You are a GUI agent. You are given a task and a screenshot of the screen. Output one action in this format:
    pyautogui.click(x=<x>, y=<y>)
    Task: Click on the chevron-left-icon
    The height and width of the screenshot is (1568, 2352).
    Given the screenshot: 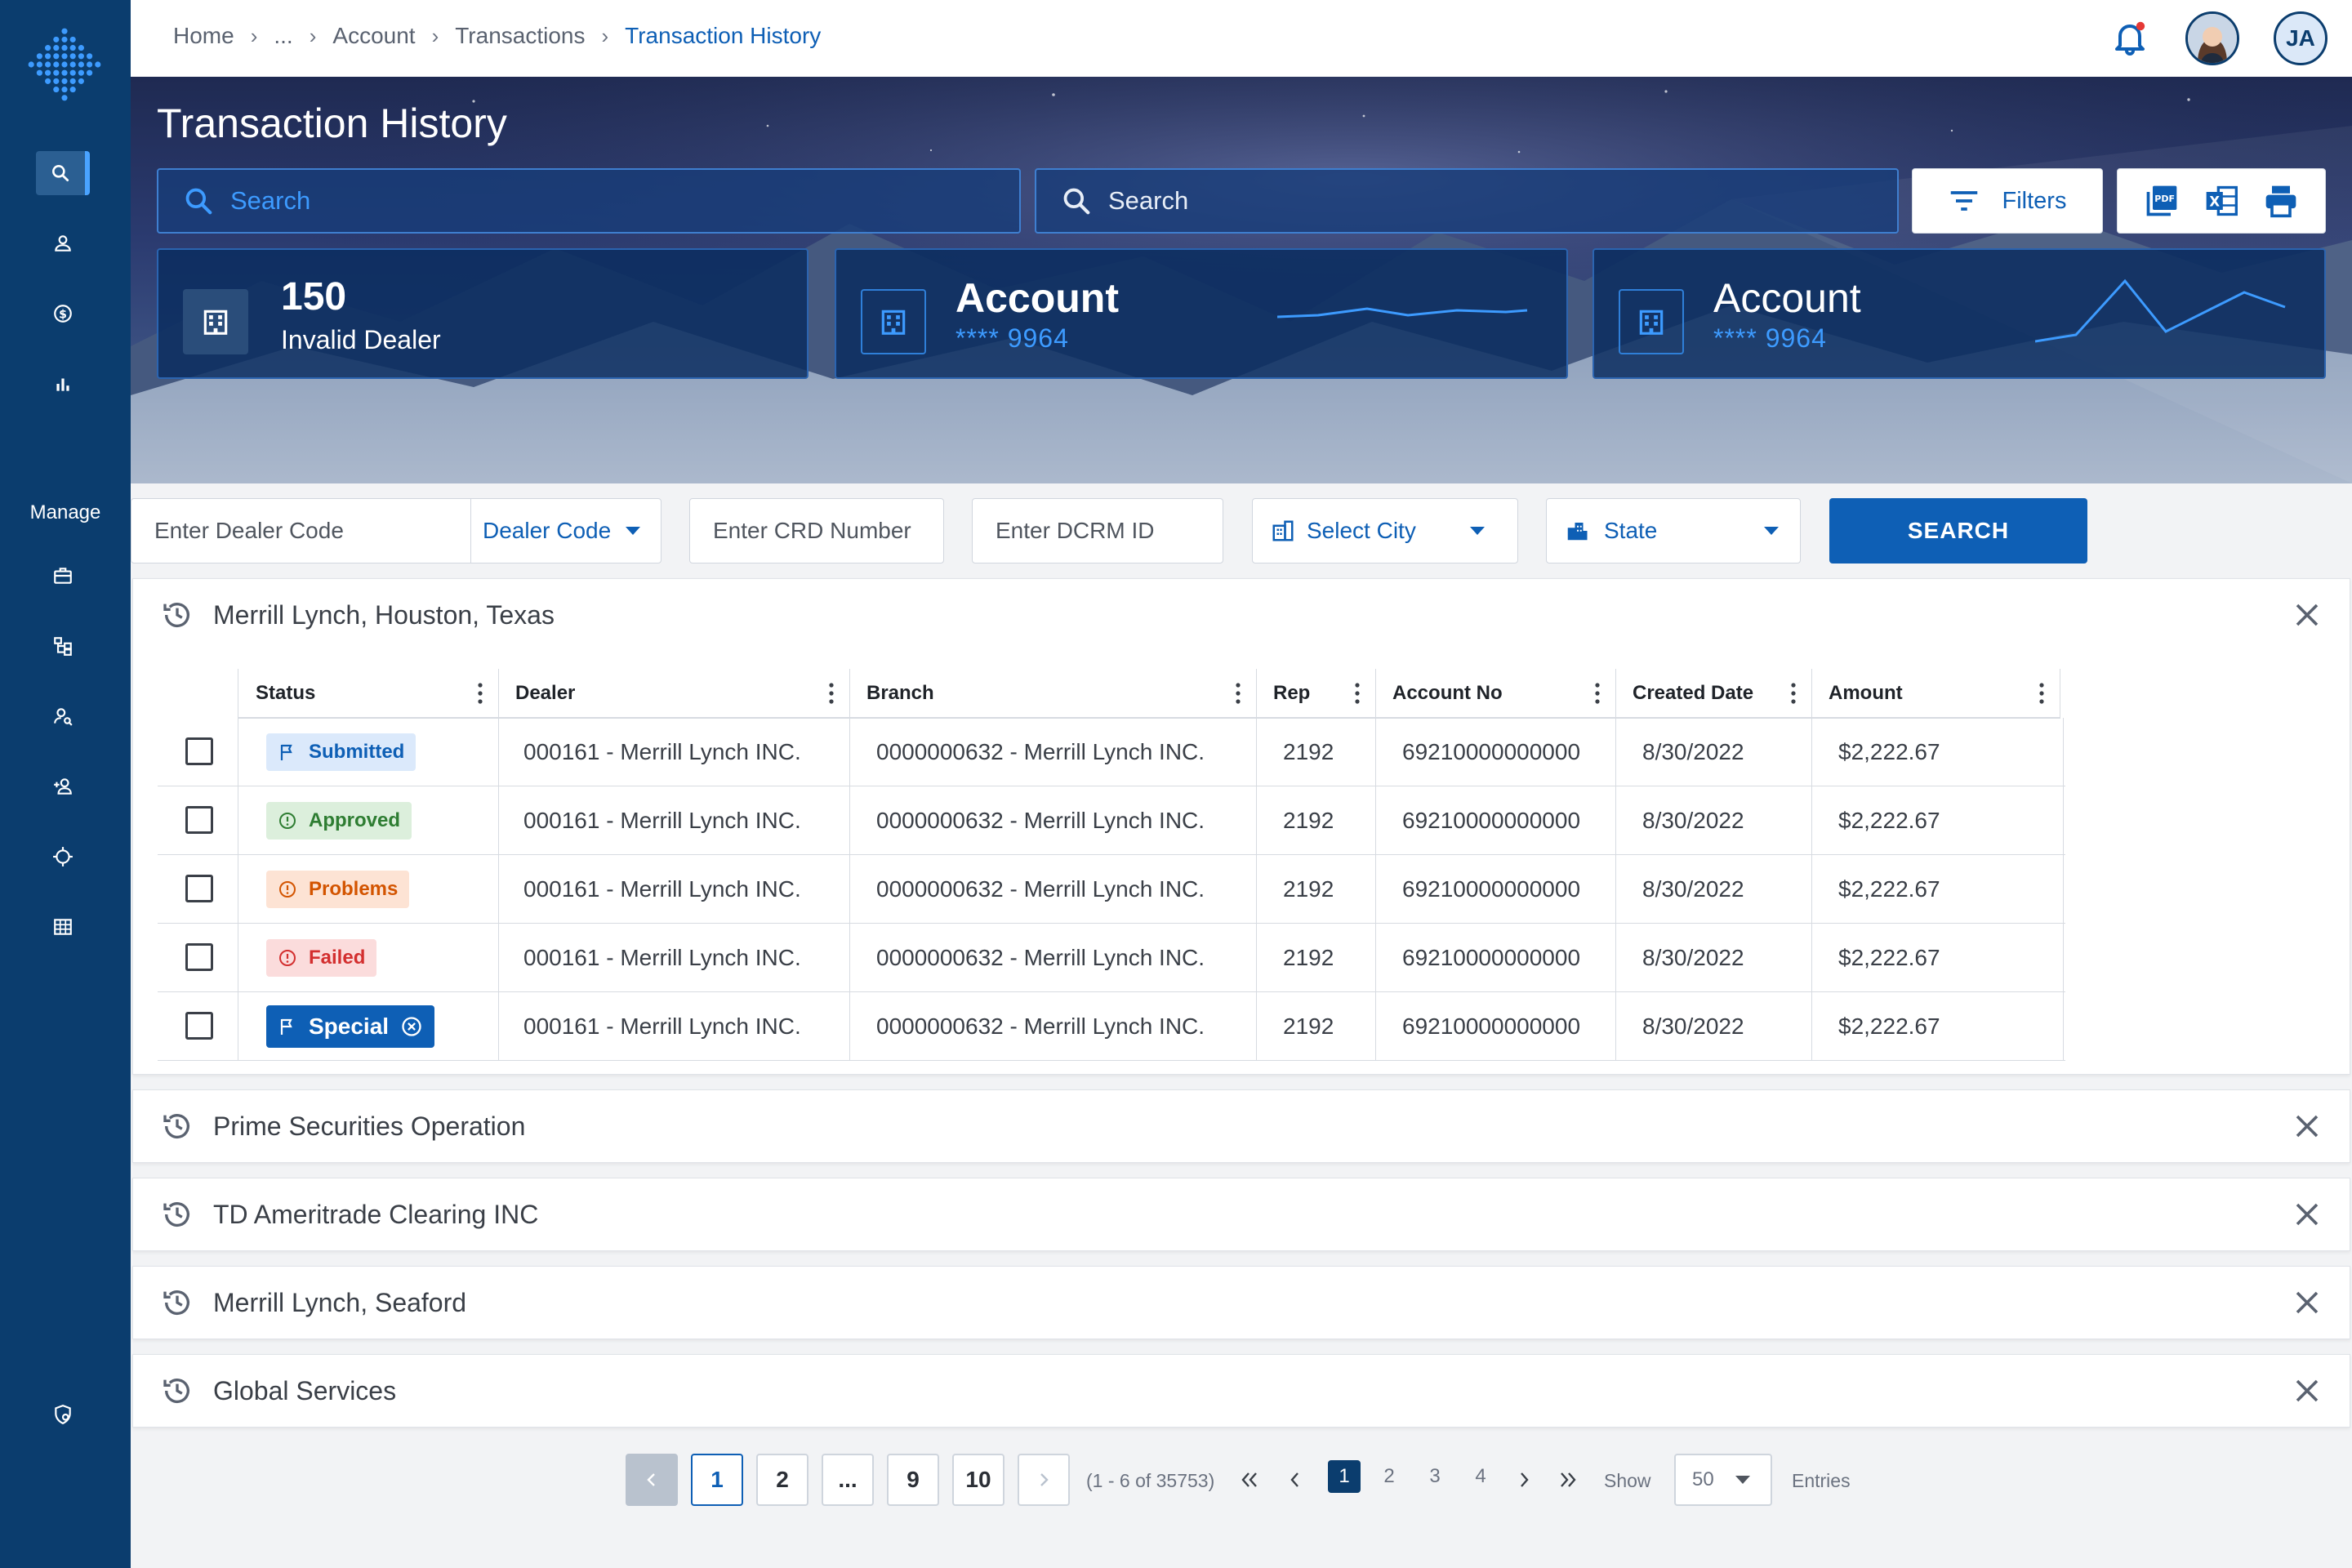 What is the action you would take?
    pyautogui.click(x=1295, y=1479)
    